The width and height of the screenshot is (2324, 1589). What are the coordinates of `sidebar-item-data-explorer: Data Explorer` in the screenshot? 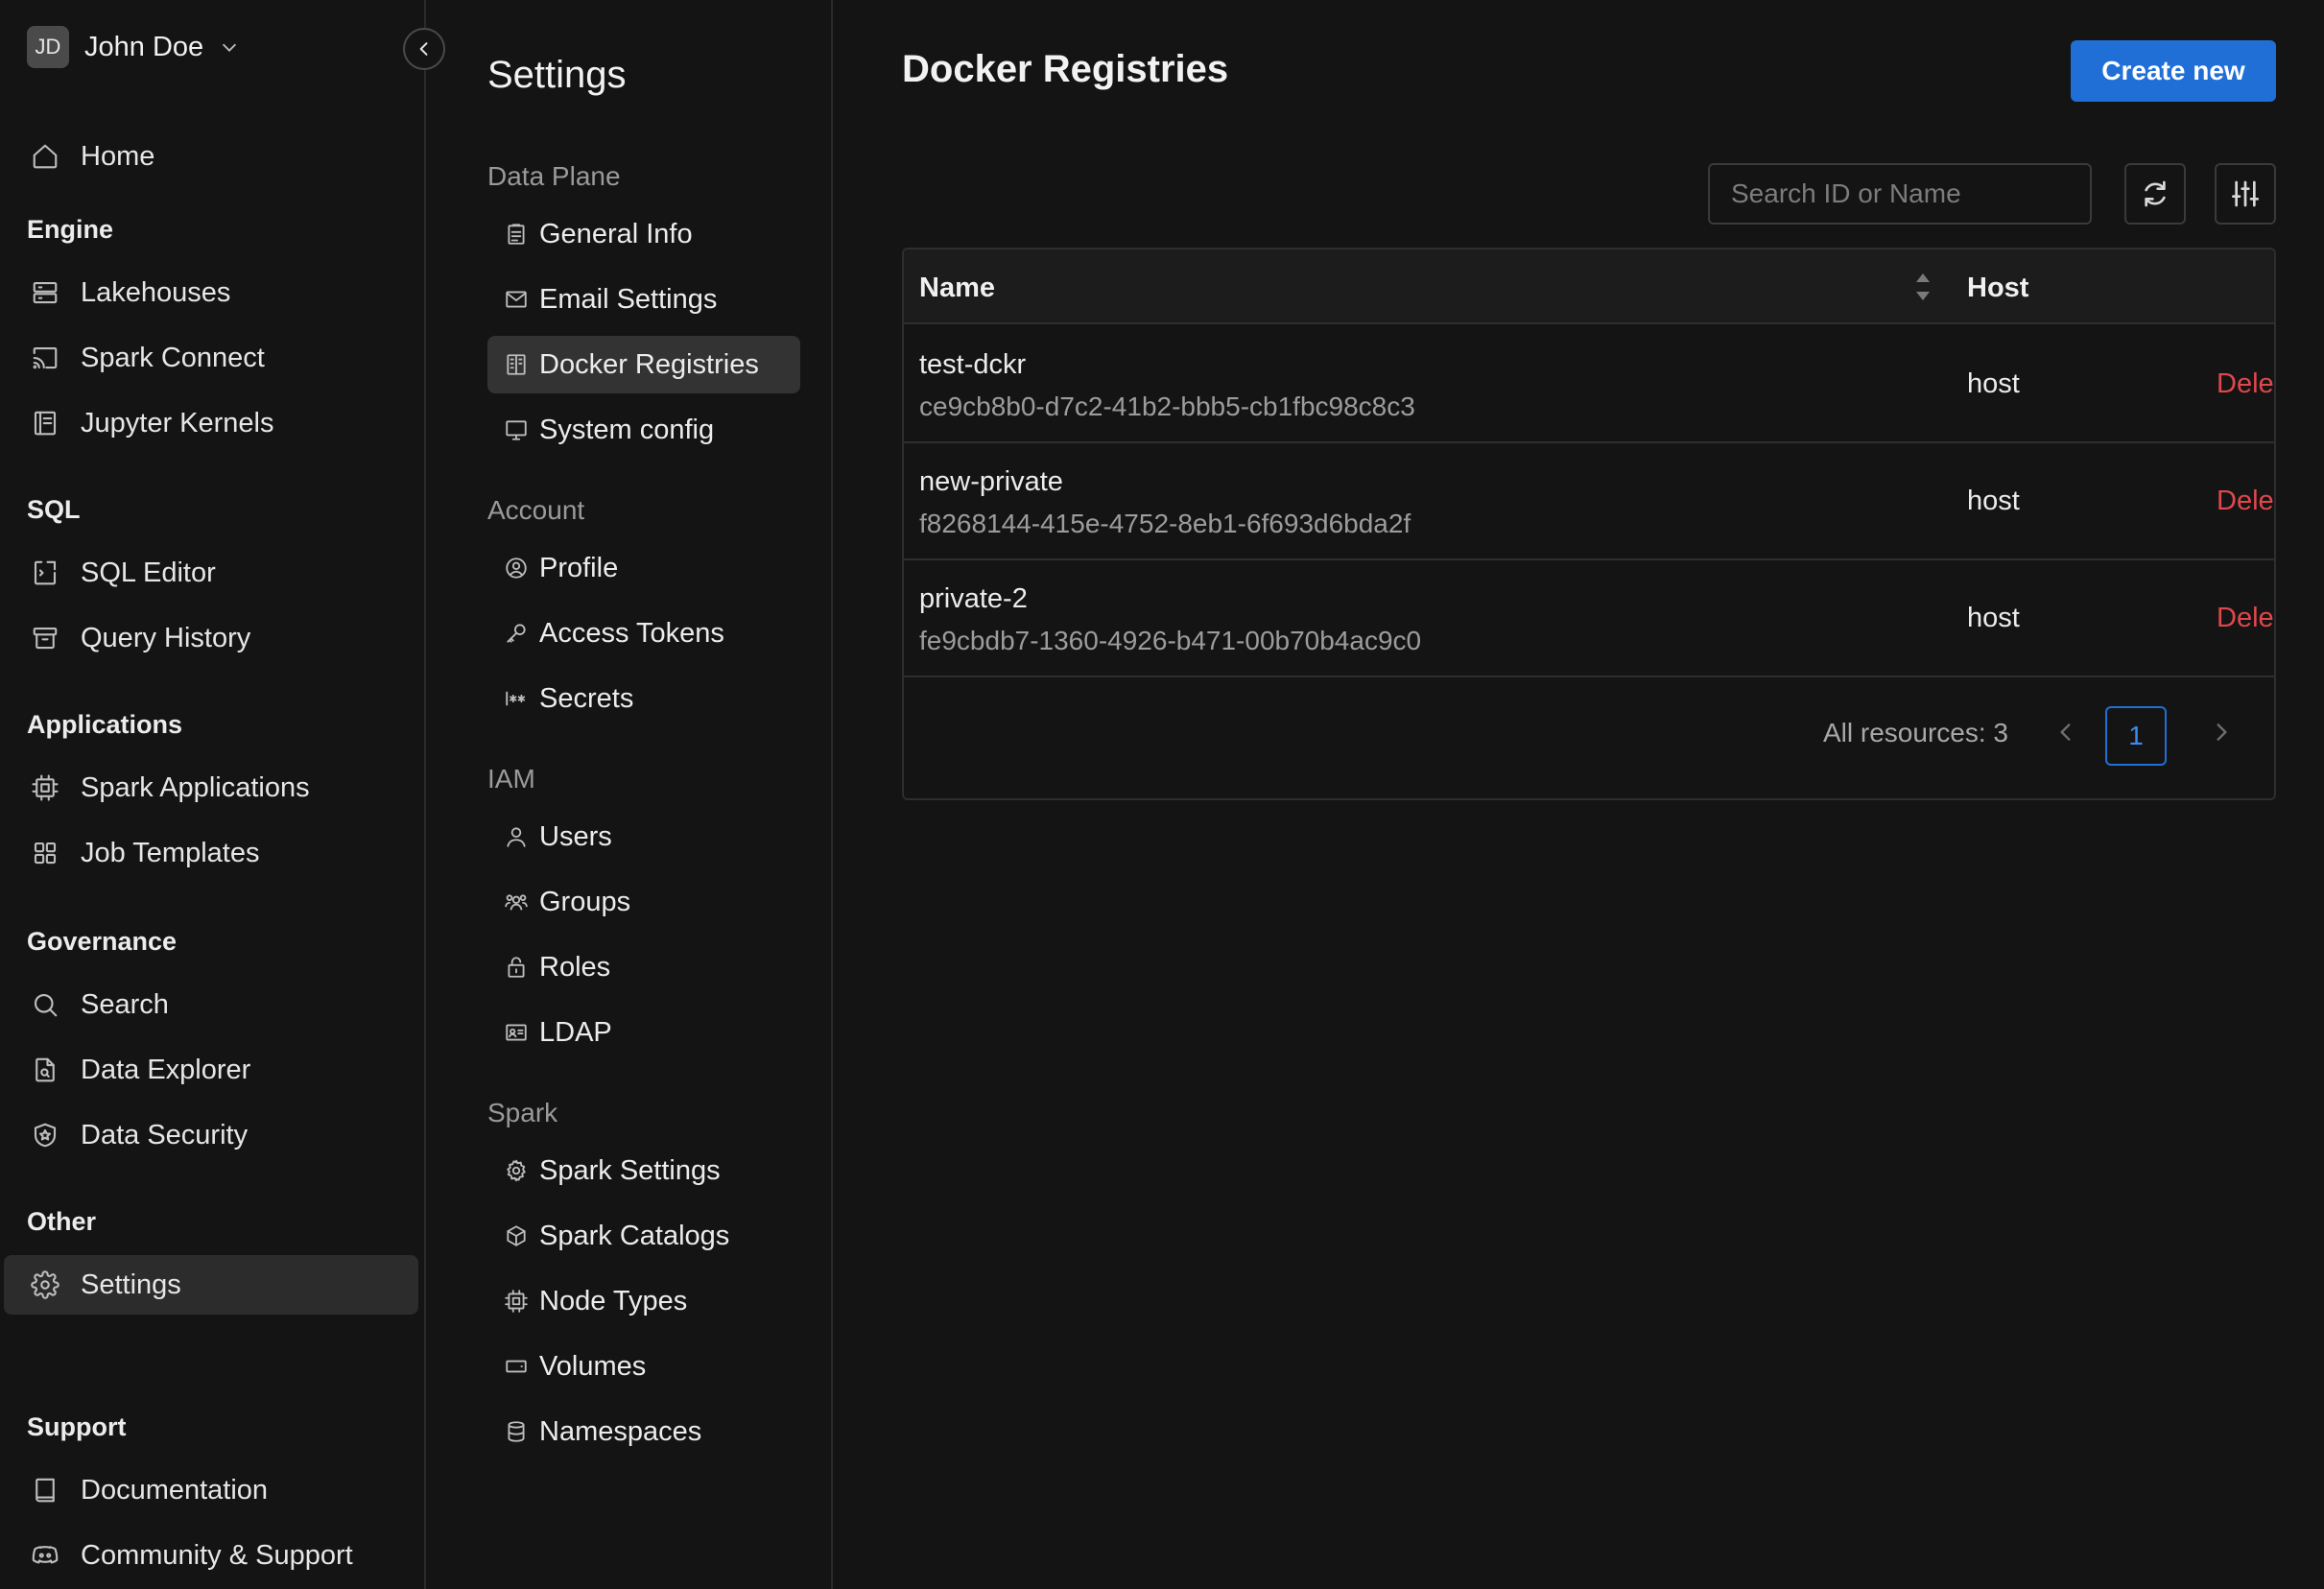 It's located at (211, 1070).